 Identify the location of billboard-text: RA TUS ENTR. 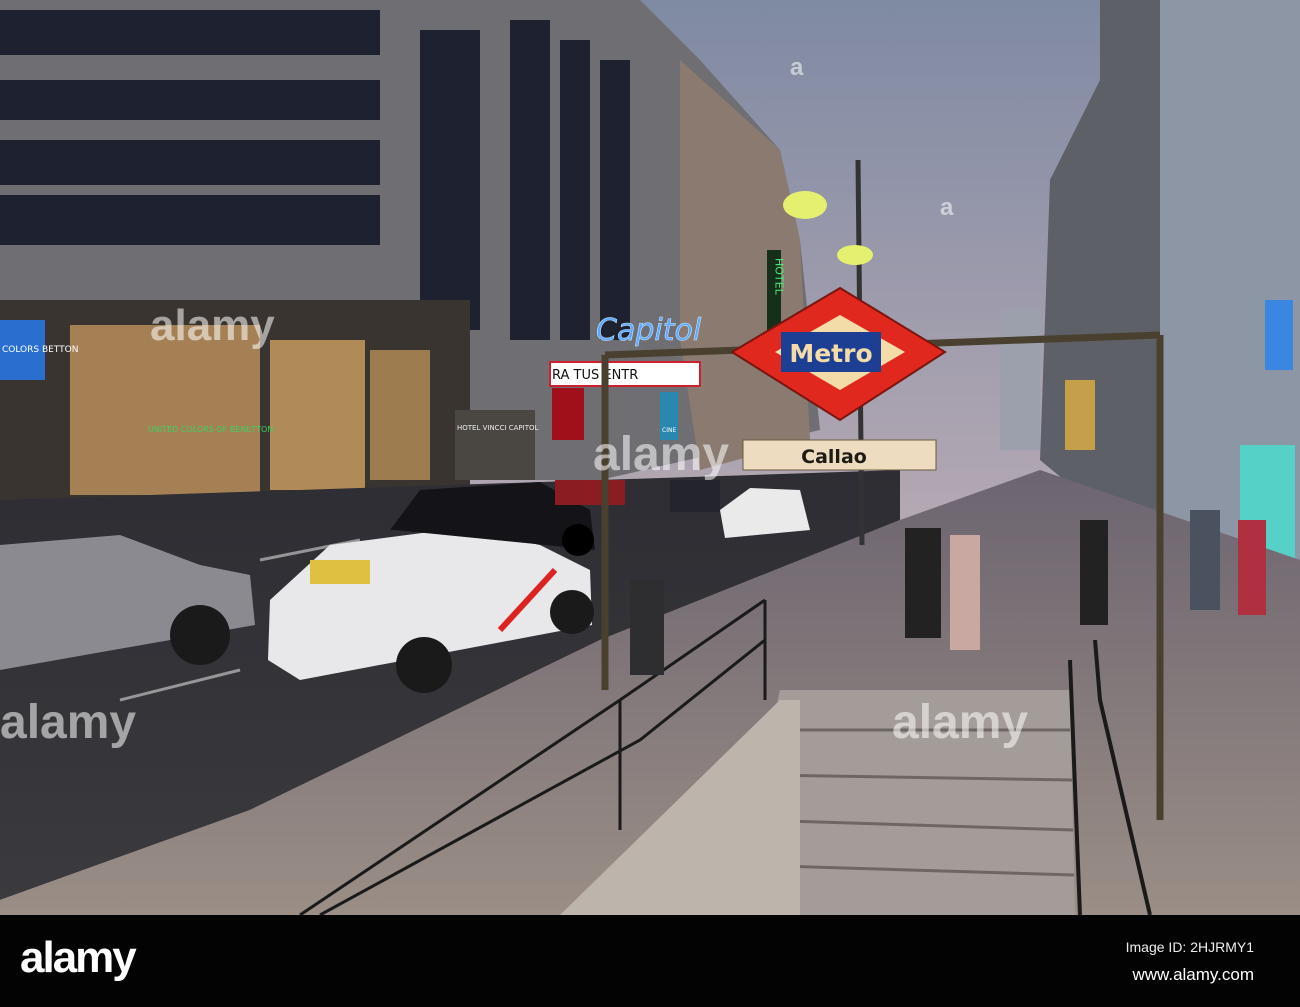
(595, 375).